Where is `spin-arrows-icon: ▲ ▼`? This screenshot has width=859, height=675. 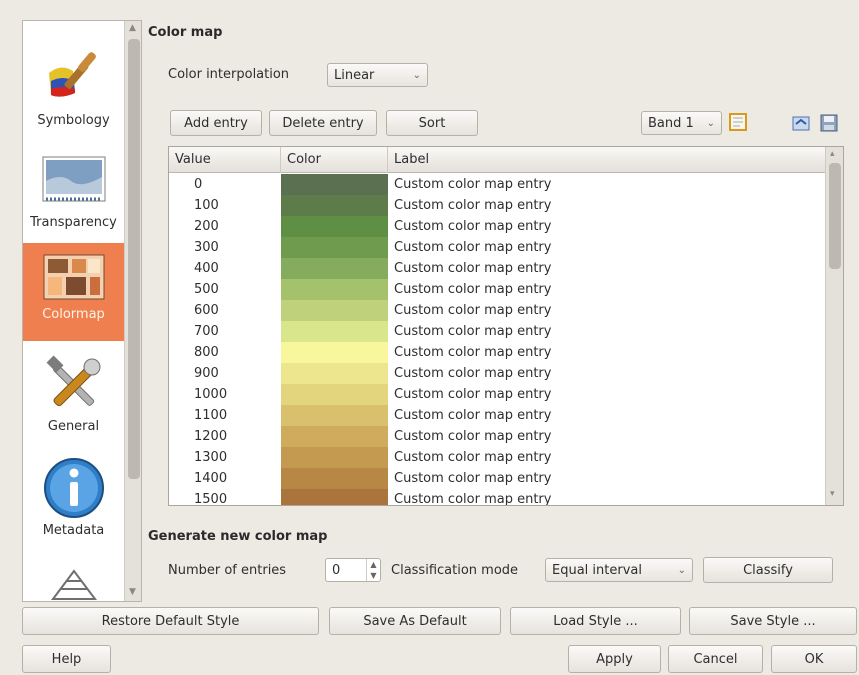
spin-arrows-icon: ▲ ▼ is located at coordinates (373, 570).